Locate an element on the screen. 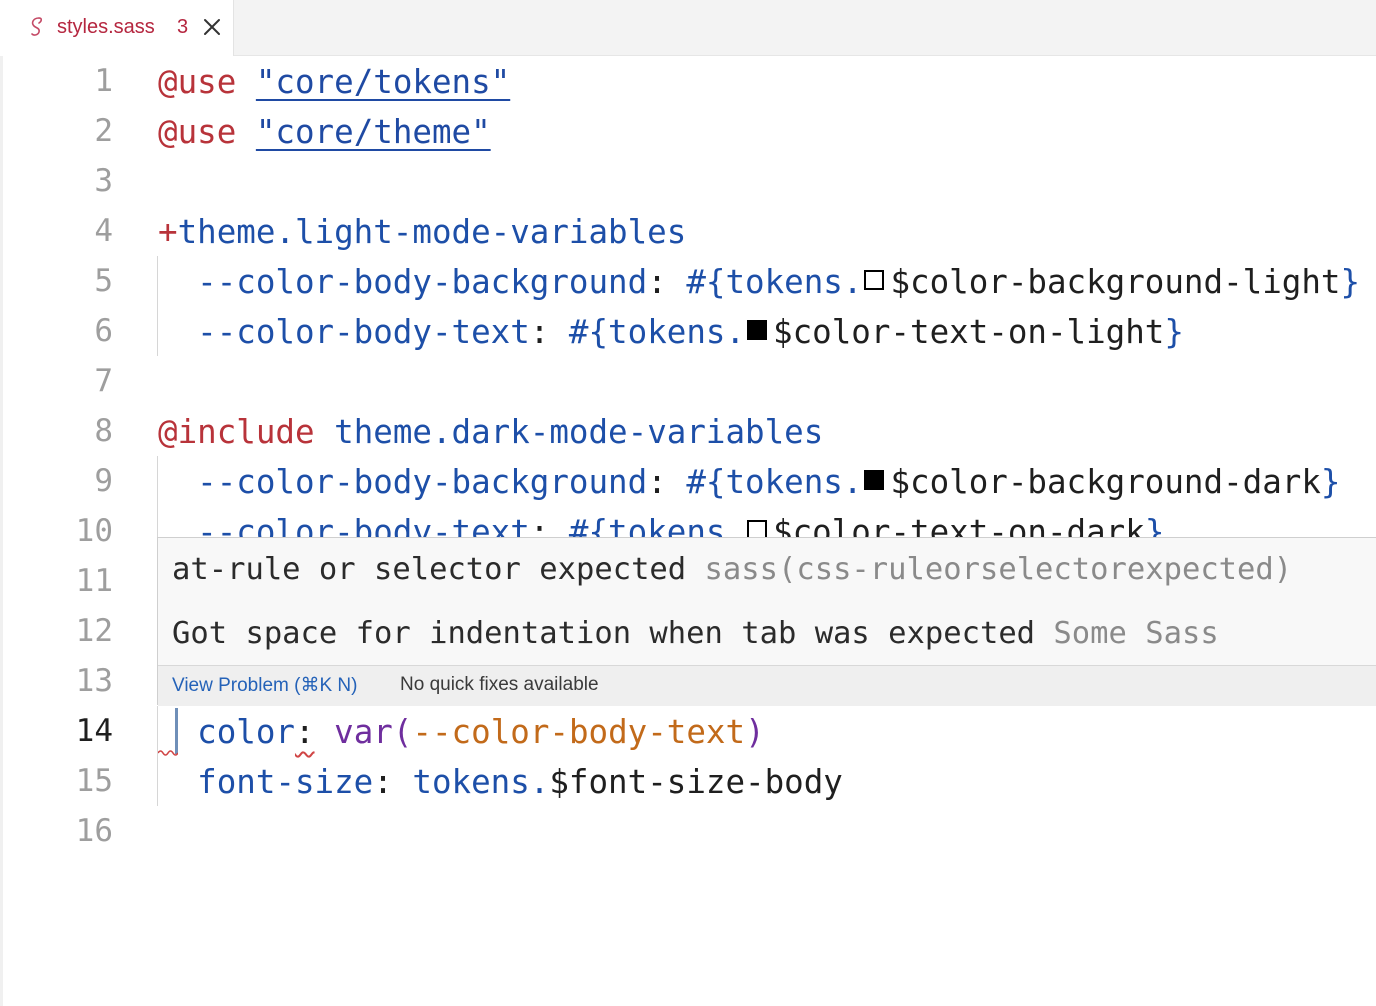 Image resolution: width=1376 pixels, height=1006 pixels. code-text: @use "core/theme" is located at coordinates (324, 132).